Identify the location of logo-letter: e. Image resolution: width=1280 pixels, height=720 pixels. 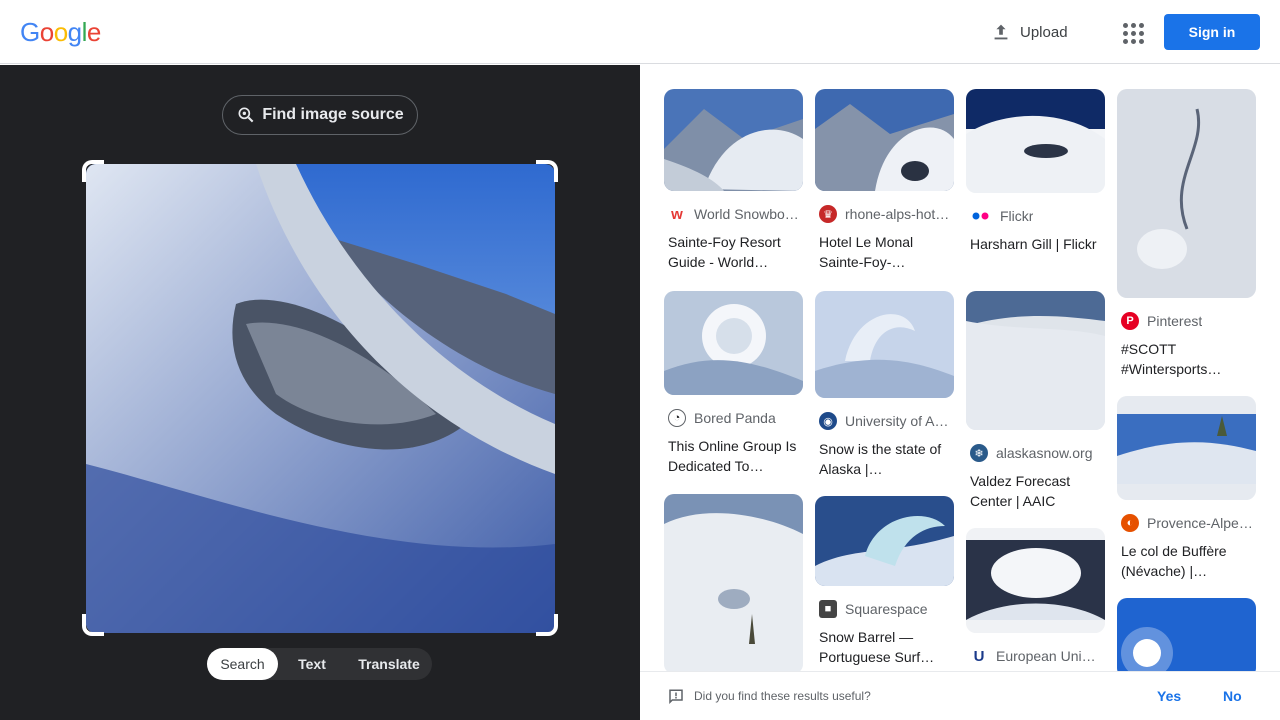
(93, 32).